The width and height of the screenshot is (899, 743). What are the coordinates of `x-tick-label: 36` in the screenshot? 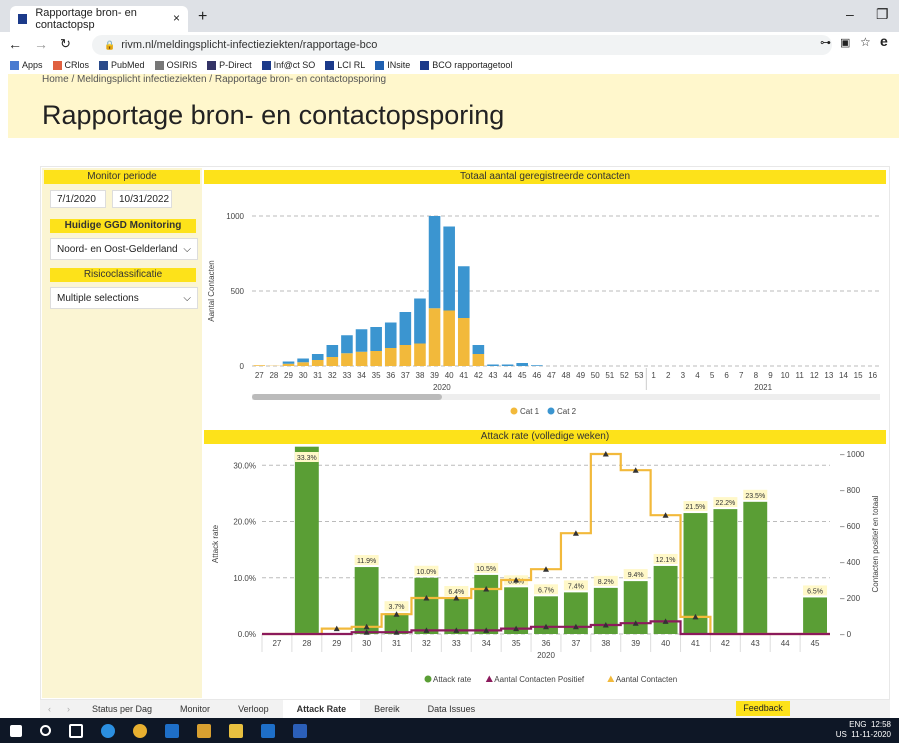 It's located at (546, 643).